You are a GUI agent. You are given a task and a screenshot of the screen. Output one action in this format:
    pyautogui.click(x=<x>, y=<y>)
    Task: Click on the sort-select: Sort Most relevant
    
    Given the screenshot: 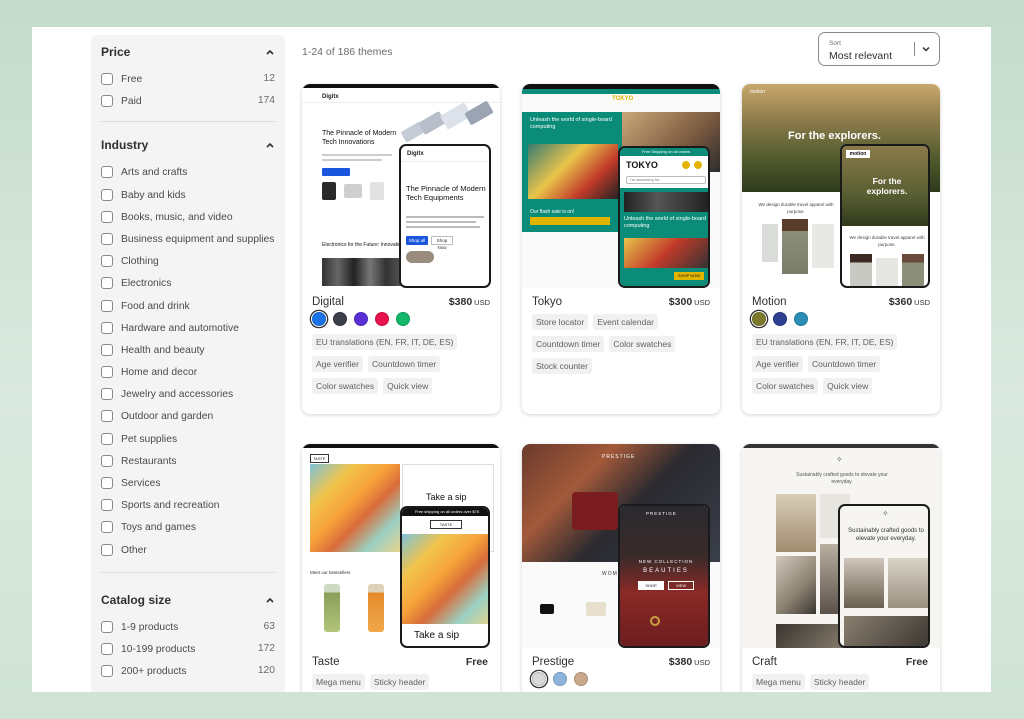 What is the action you would take?
    pyautogui.click(x=879, y=49)
    